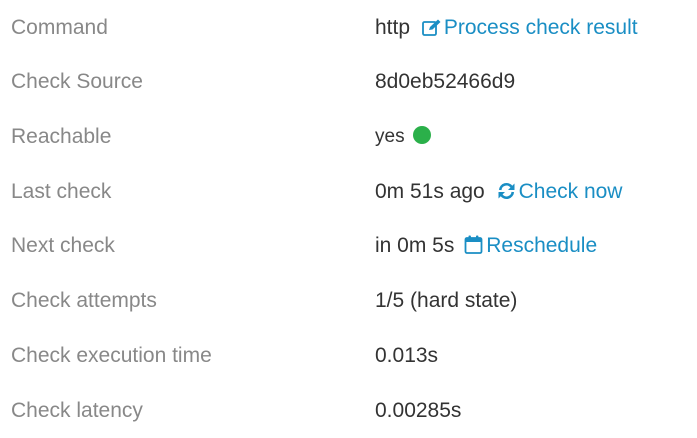 The image size is (697, 438). I want to click on command-value: http, so click(393, 27).